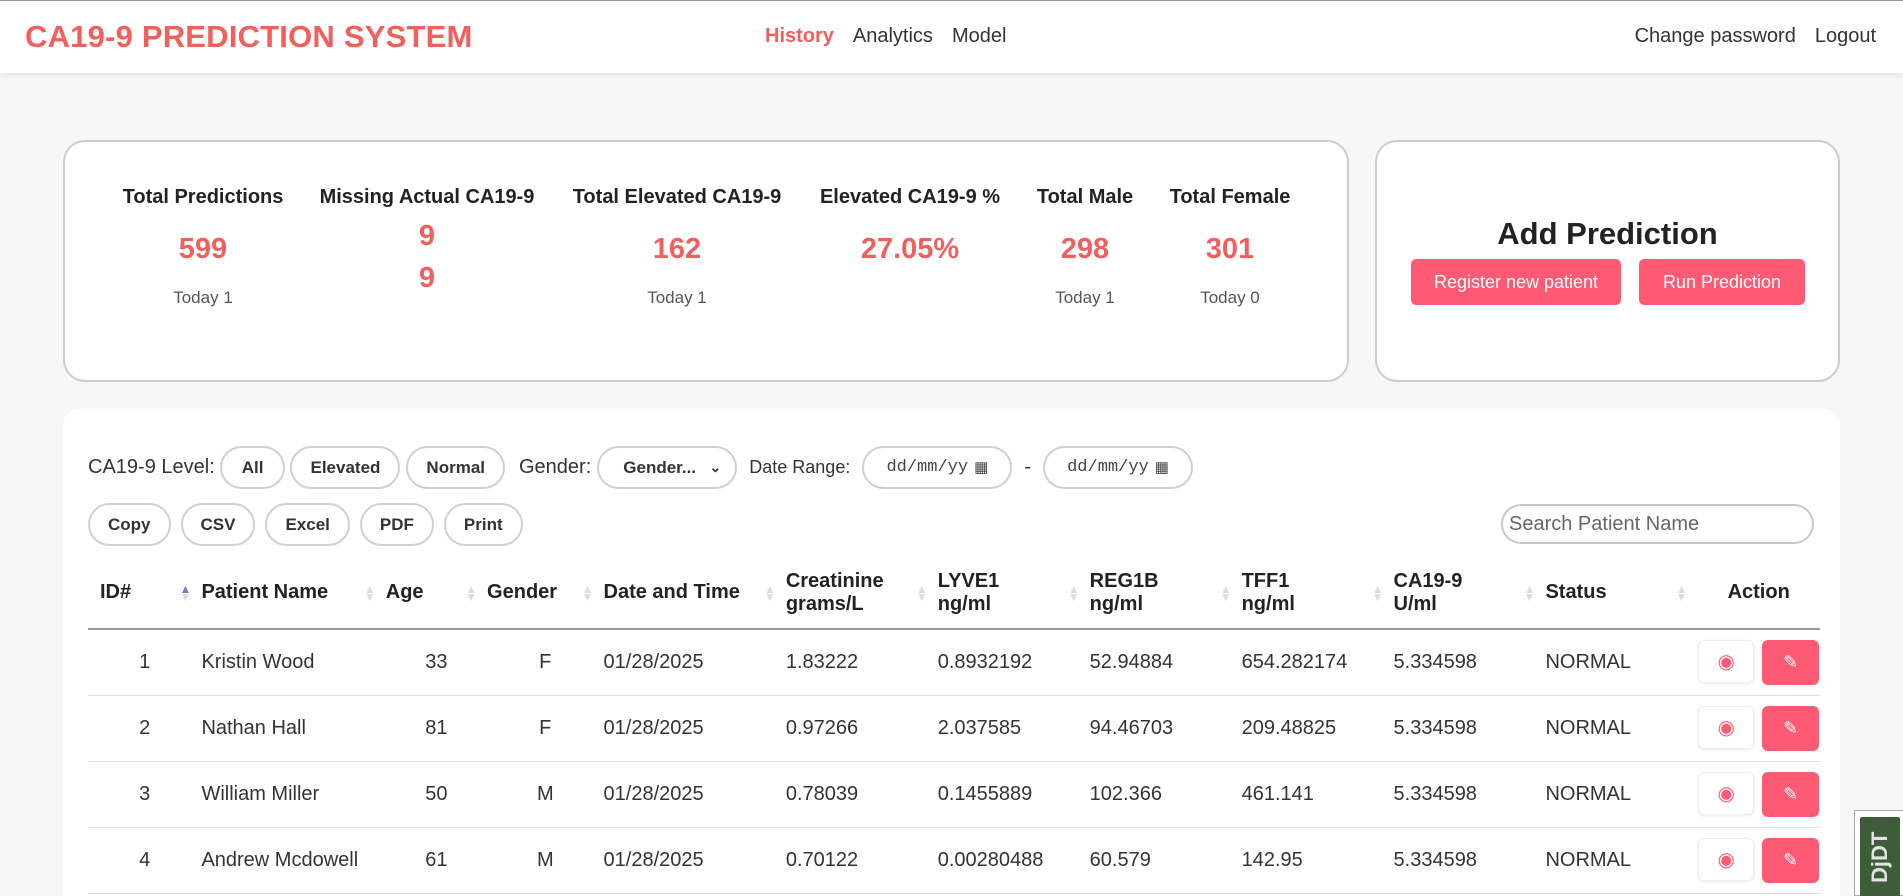 Image resolution: width=1903 pixels, height=896 pixels. I want to click on stat-total-female: Total Female 301 Today 0, so click(1230, 247).